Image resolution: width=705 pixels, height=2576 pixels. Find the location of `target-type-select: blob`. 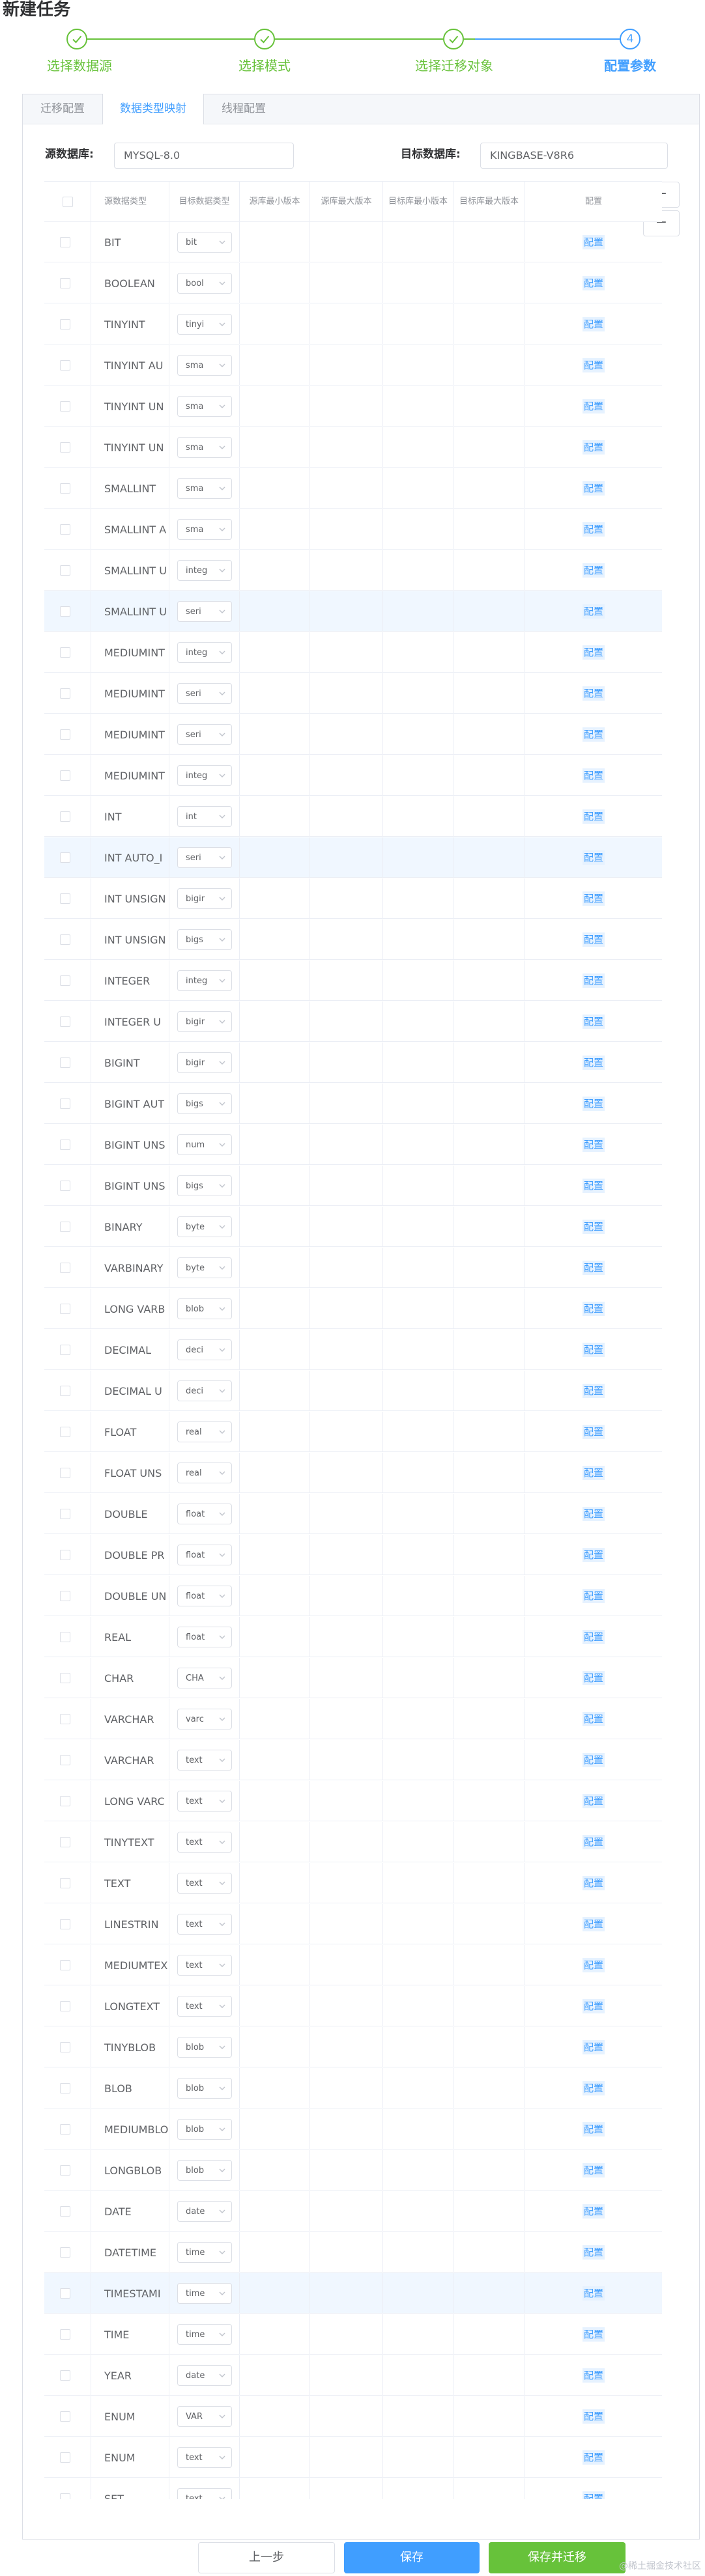

target-type-select: blob is located at coordinates (205, 2171).